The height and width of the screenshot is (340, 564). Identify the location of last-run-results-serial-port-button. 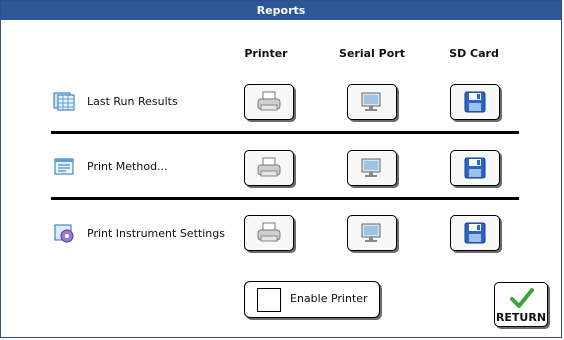
(372, 102).